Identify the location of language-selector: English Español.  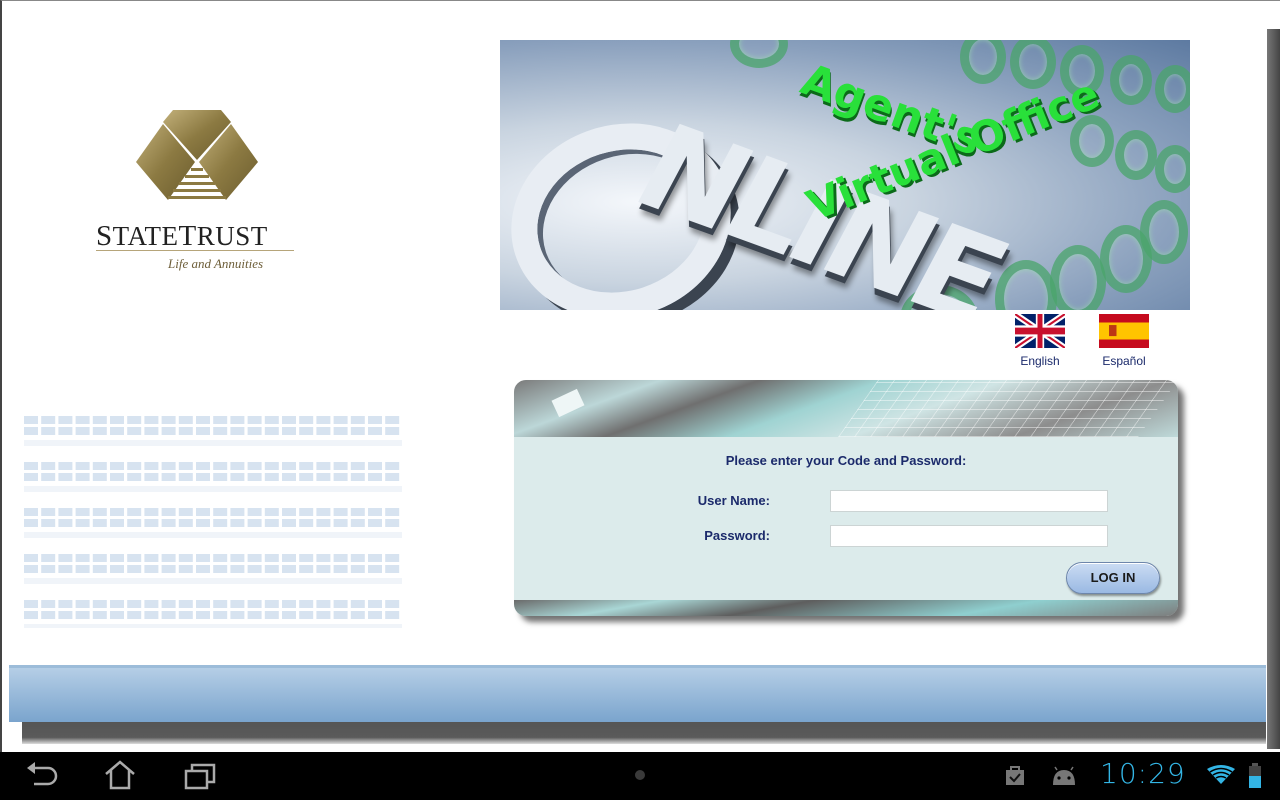
(1095, 344).